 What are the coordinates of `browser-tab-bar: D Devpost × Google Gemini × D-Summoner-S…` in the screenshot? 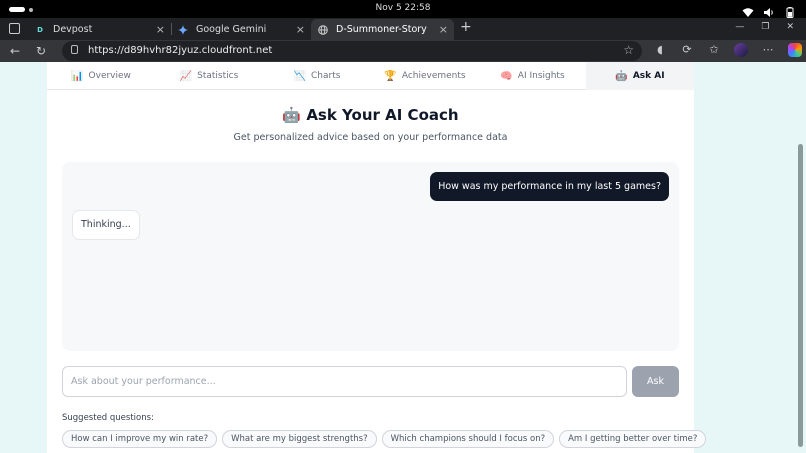 It's located at (403, 29).